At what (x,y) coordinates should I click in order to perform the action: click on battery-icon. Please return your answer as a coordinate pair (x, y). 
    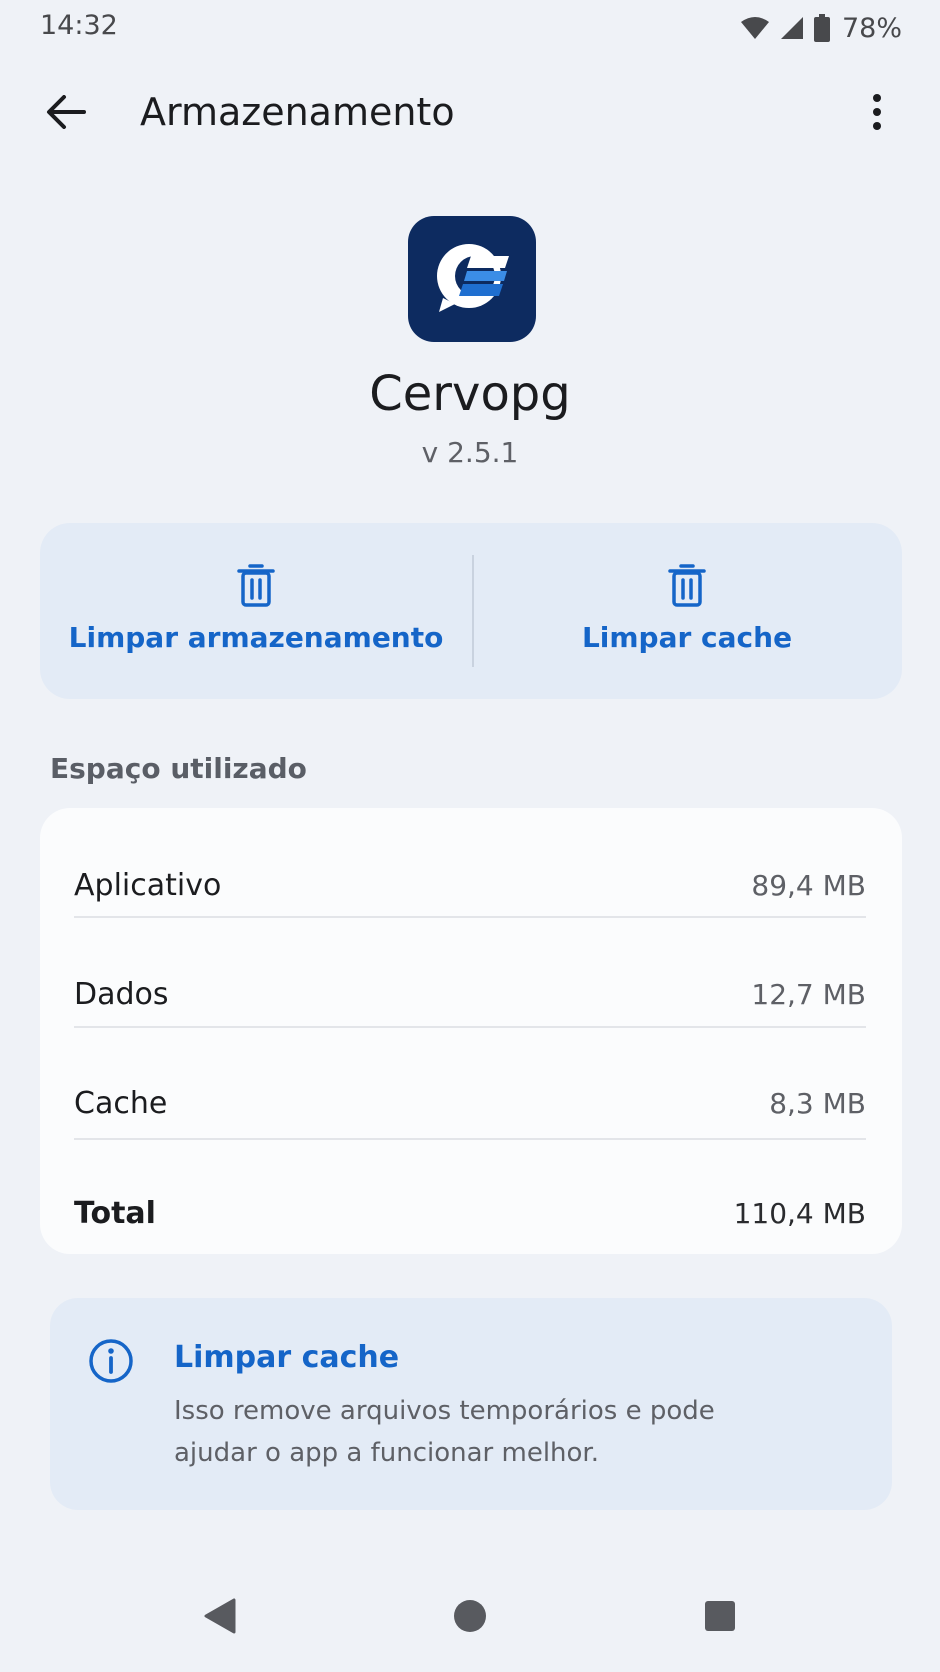
    Looking at the image, I should click on (821, 28).